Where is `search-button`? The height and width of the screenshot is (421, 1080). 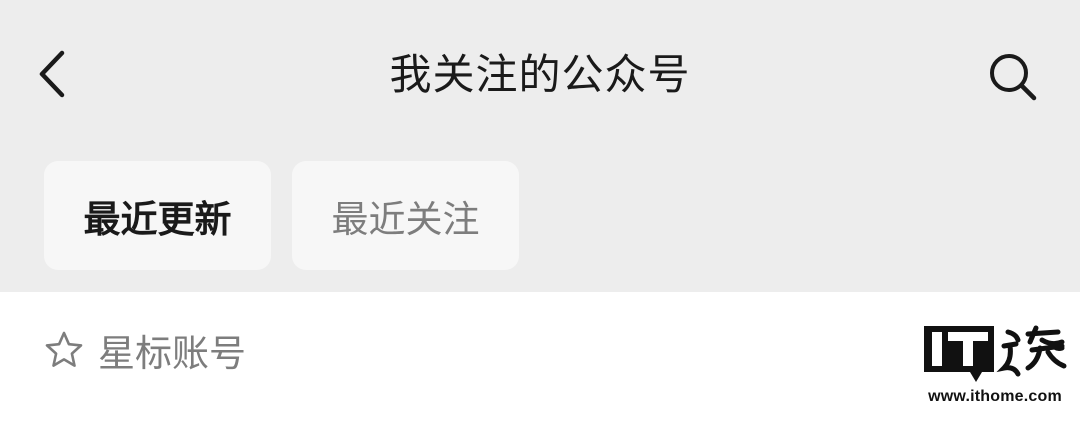 search-button is located at coordinates (1013, 77).